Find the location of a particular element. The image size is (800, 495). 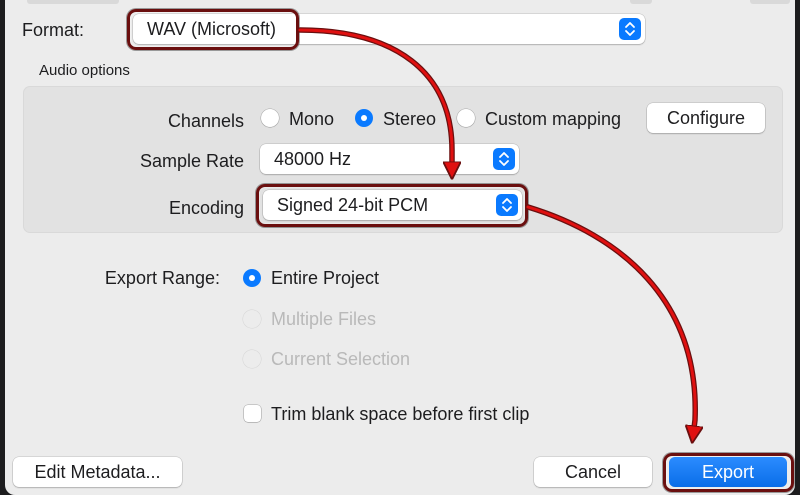

format-highlight-box is located at coordinates (213, 29).